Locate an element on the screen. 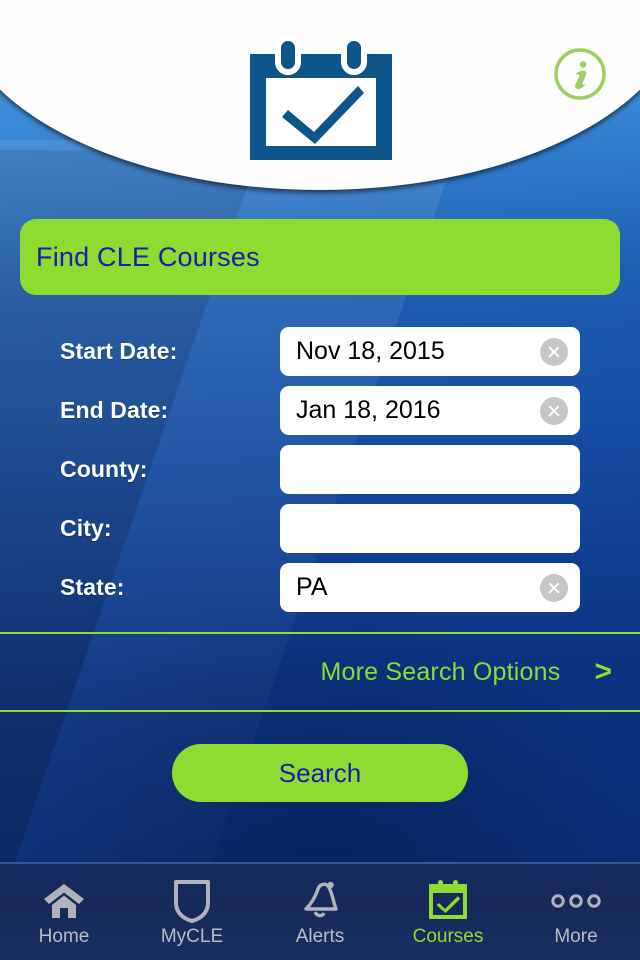 This screenshot has height=960, width=640. clear-state-icon is located at coordinates (554, 587).